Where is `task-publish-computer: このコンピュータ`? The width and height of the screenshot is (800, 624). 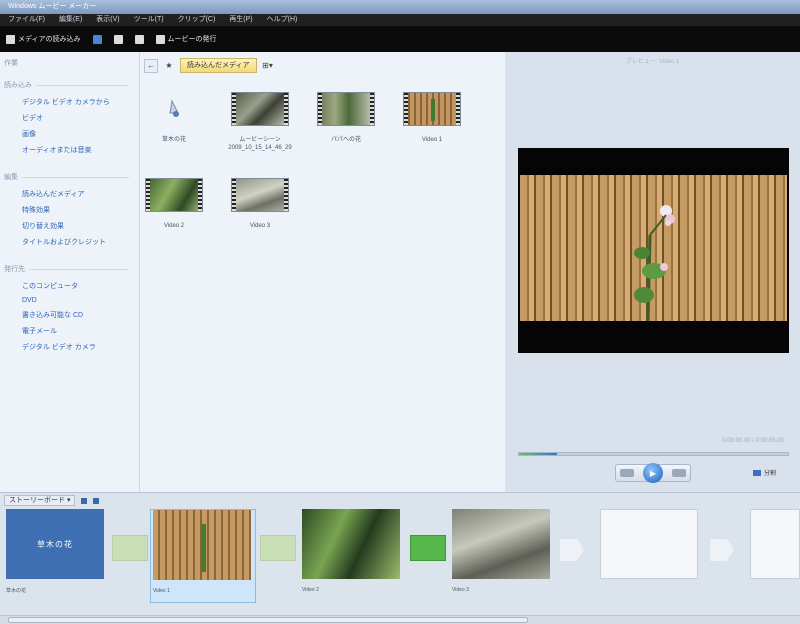
task-publish-computer: このコンピュータ is located at coordinates (71, 286).